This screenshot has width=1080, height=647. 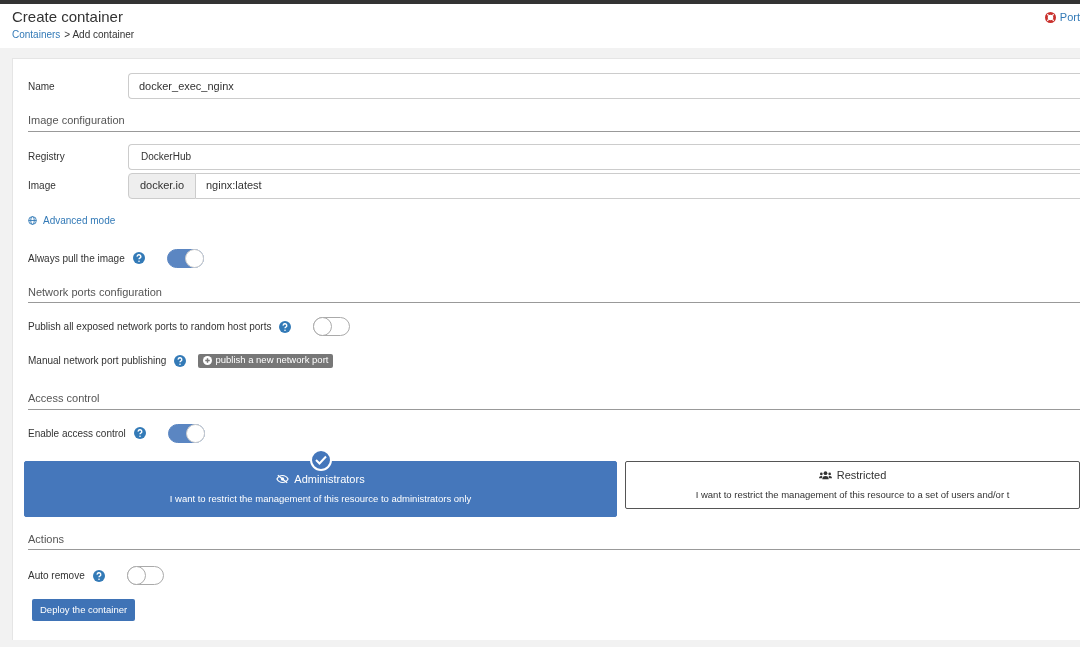 I want to click on checkmark-icon, so click(x=320, y=459).